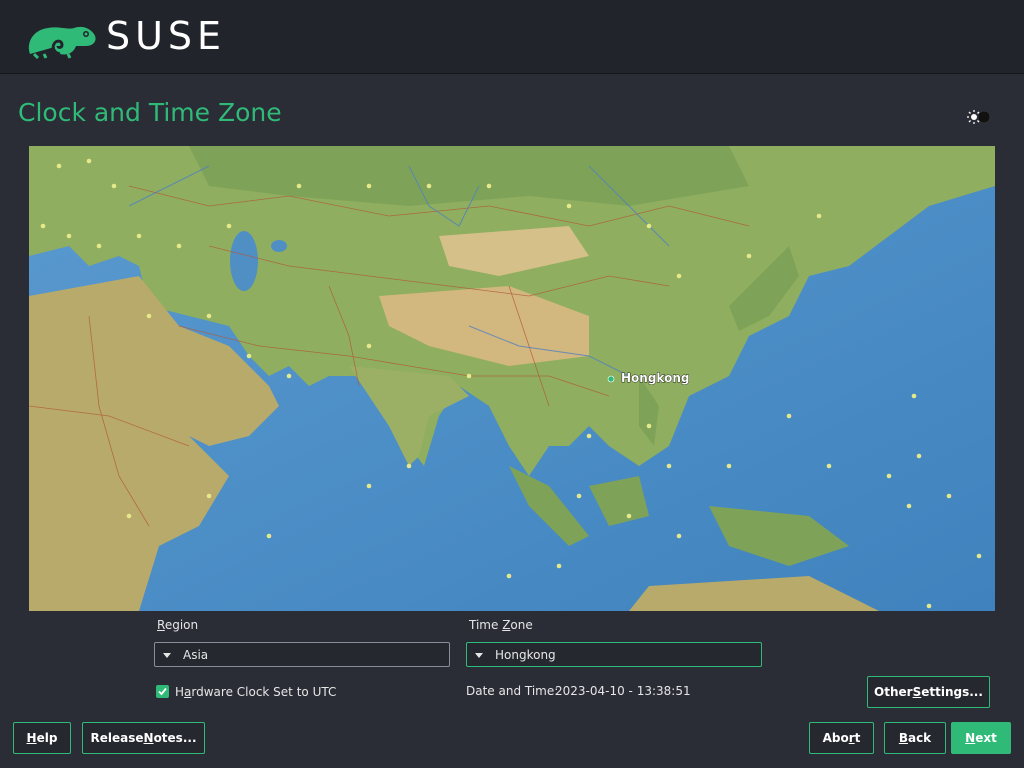 This screenshot has width=1024, height=768. I want to click on hardware-clock-label: Hardware Clock Set to UTC, so click(255, 692).